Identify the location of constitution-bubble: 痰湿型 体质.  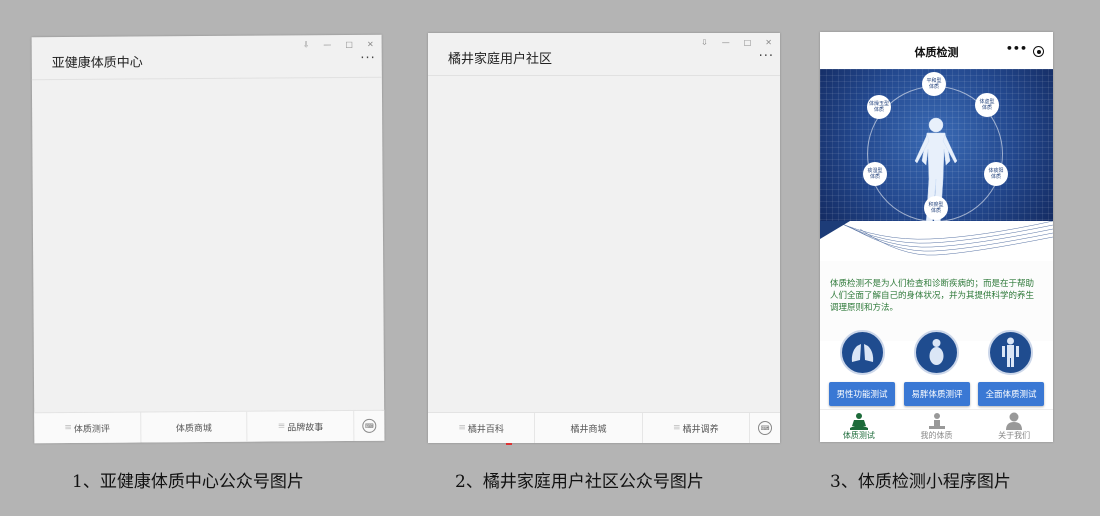
(875, 174).